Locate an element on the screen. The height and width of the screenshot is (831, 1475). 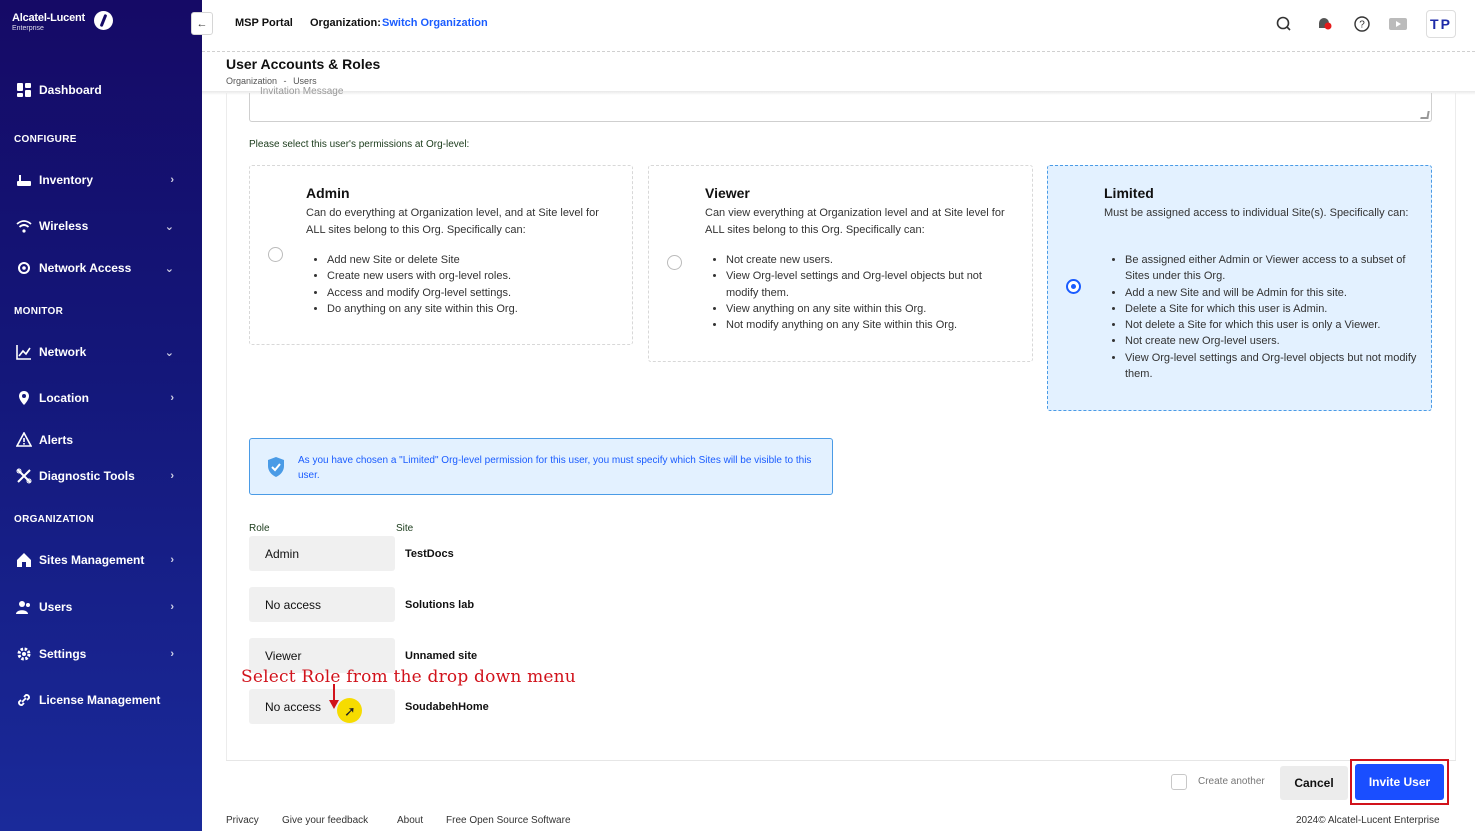
footer-link-feedback: Give your feedback is located at coordinates (325, 820).